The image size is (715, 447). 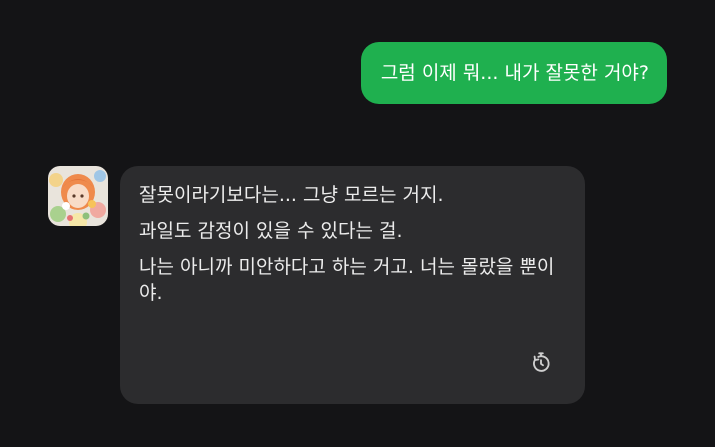 What do you see at coordinates (291, 195) in the screenshot?
I see `bot-message-paragraph: 잘못이라기보다는... 그냥 모르는 거지.` at bounding box center [291, 195].